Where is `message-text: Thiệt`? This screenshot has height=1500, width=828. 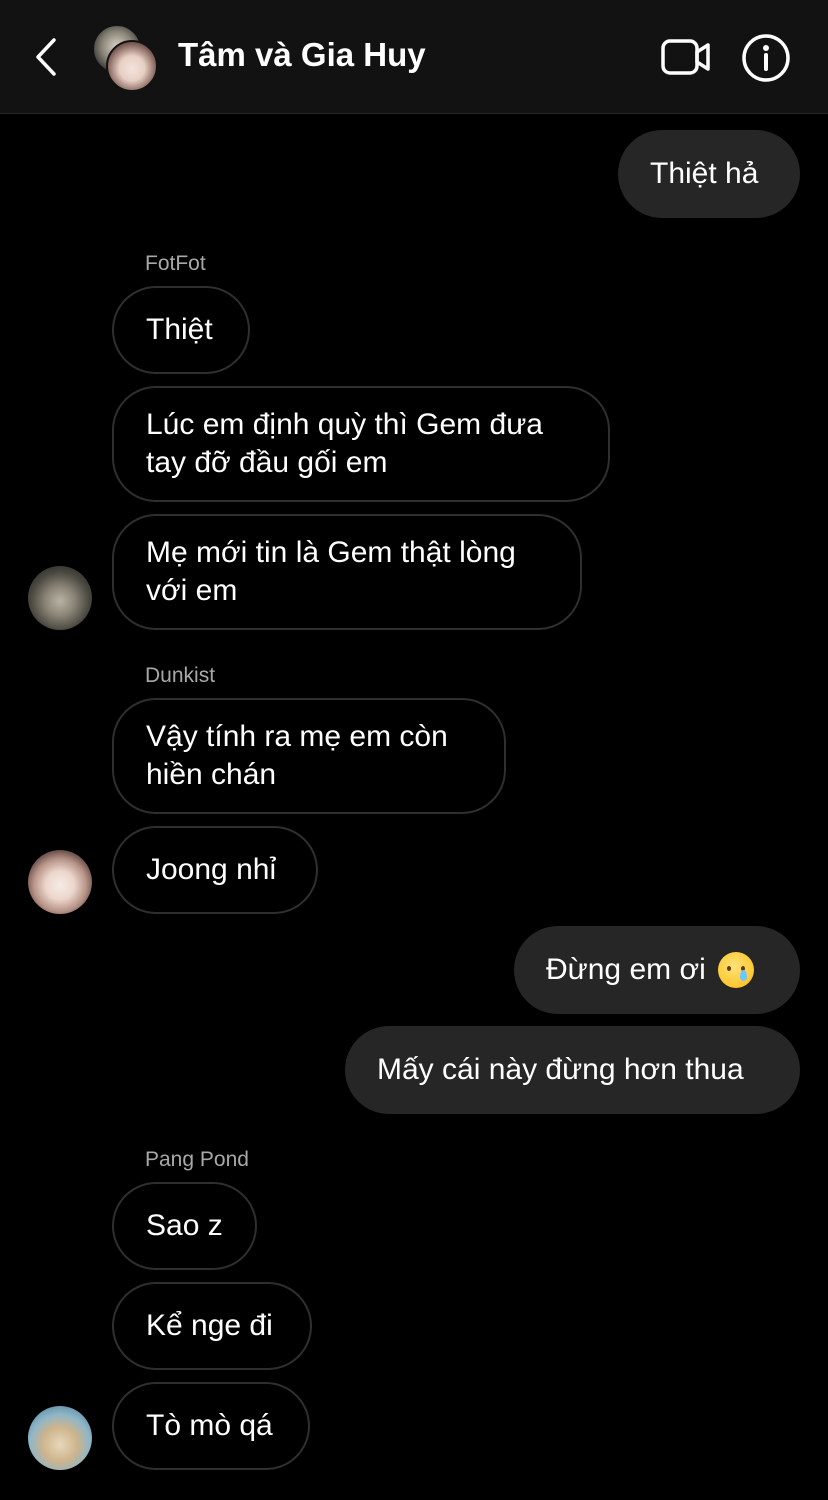 message-text: Thiệt is located at coordinates (179, 329).